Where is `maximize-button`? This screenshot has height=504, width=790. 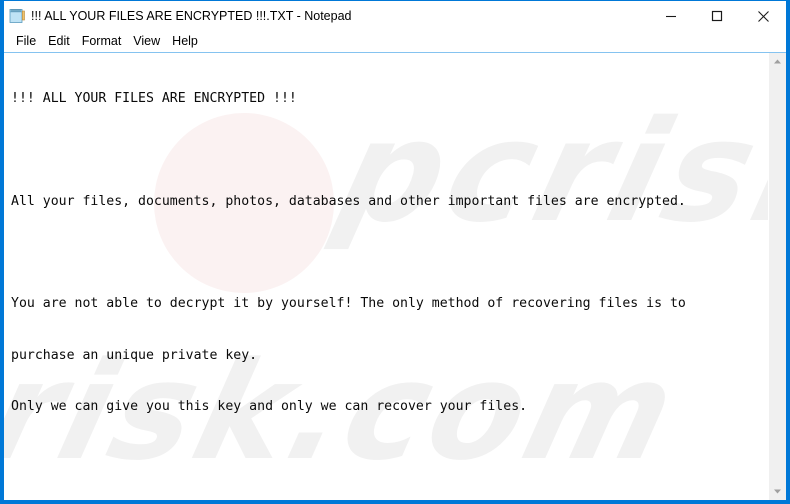 maximize-button is located at coordinates (717, 16).